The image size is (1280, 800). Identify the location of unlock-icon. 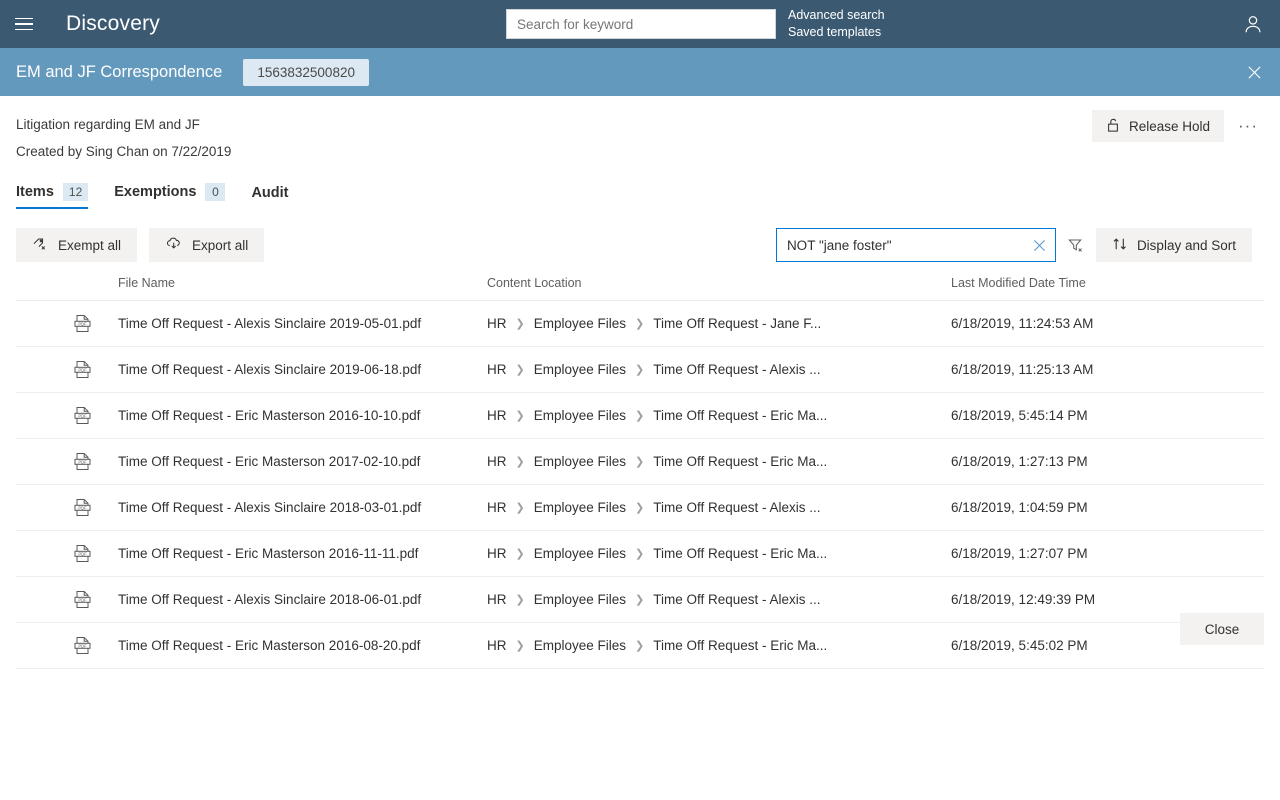
(1113, 126).